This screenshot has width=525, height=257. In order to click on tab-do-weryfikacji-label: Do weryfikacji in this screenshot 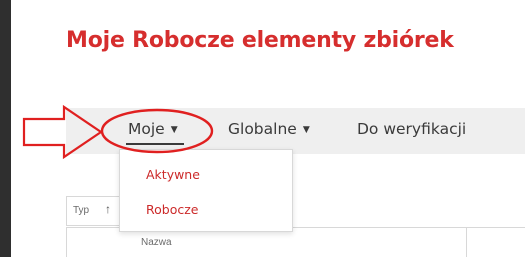, I will do `click(412, 129)`.